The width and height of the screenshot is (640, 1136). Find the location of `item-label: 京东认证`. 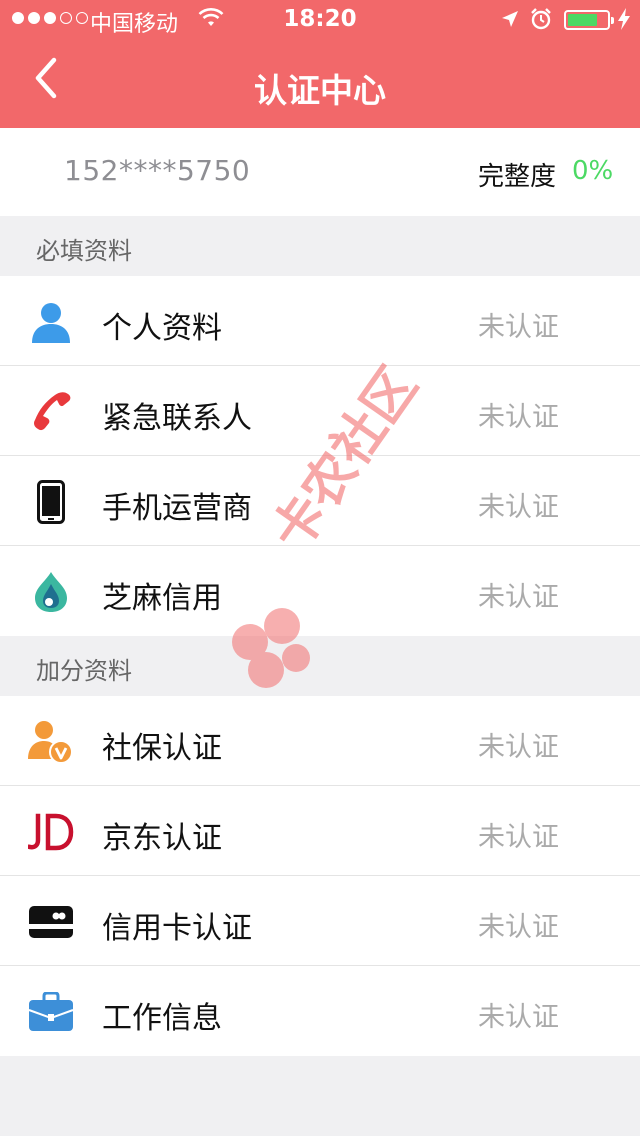

item-label: 京东认证 is located at coordinates (162, 838).